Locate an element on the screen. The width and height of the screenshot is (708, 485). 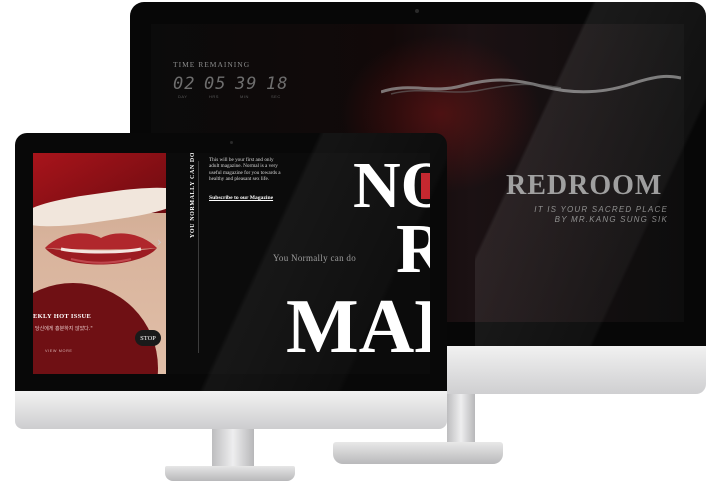
brand-title: REDROOM is located at coordinates (584, 185).